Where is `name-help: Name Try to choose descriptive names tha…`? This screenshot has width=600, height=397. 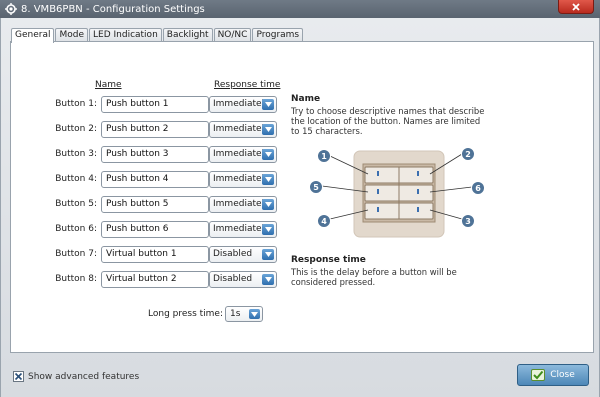 name-help: Name Try to choose descriptive names tha… is located at coordinates (391, 115).